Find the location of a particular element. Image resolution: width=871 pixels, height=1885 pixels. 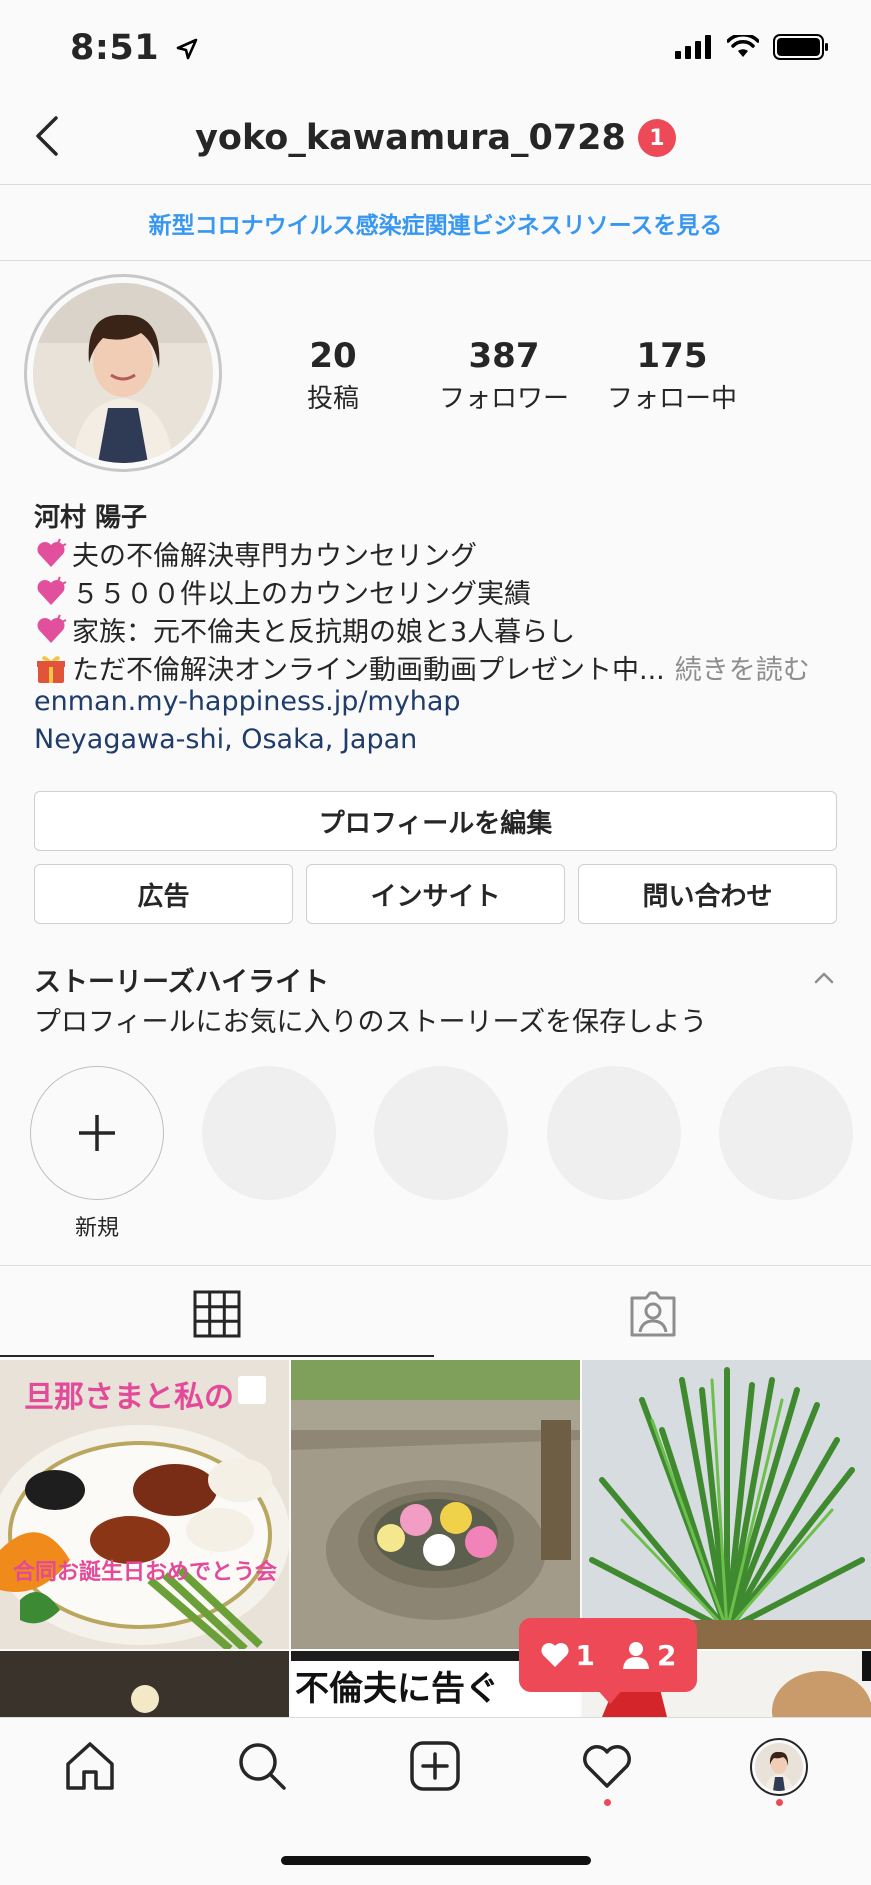

notification-badge: 1 is located at coordinates (656, 138).